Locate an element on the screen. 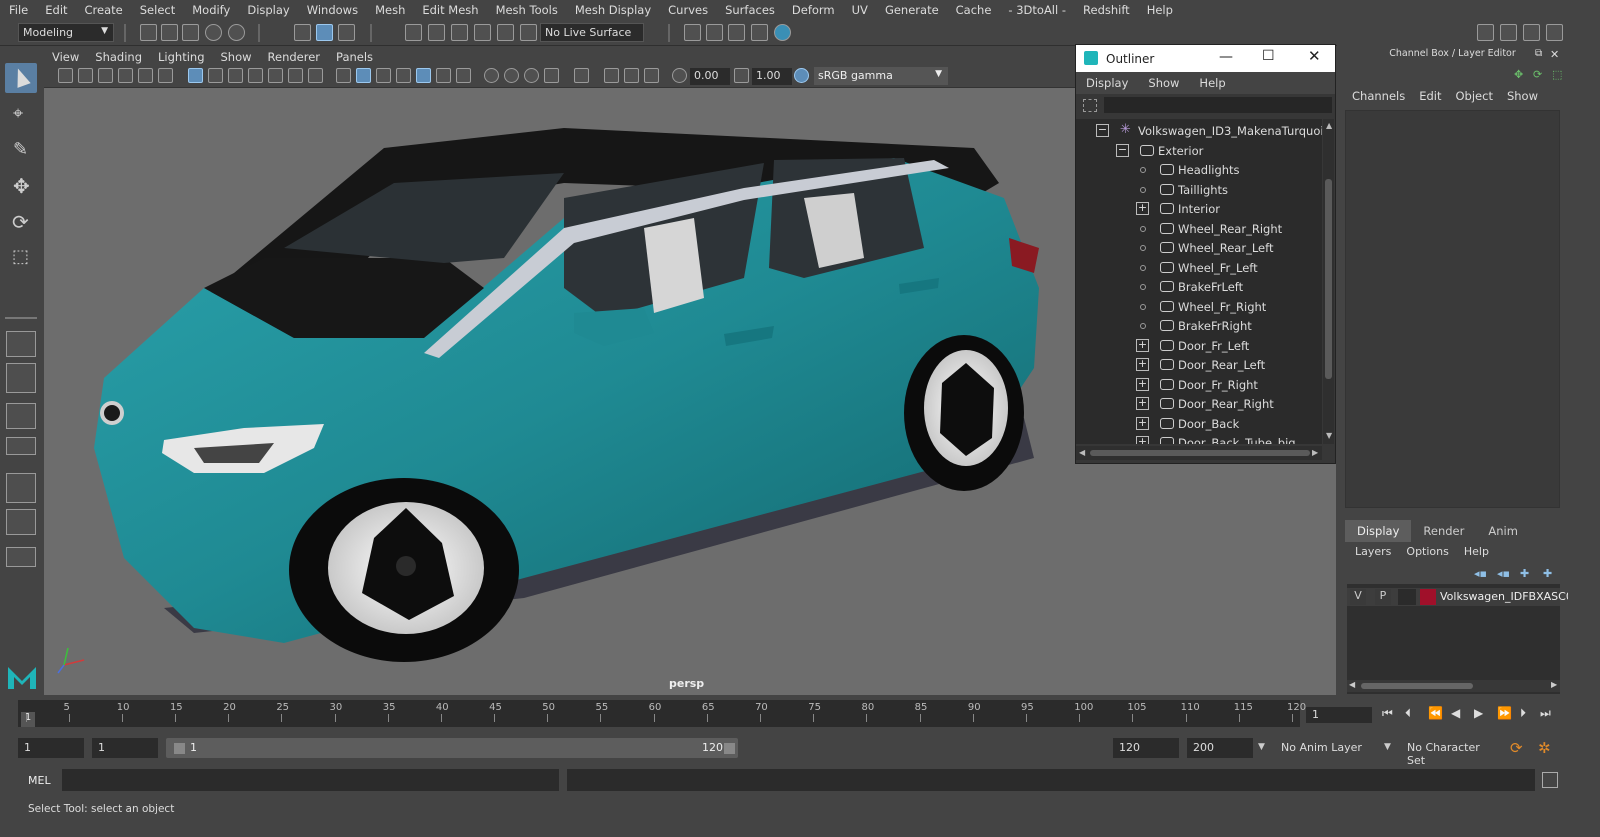 The width and height of the screenshot is (1600, 837). render-frame-icon is located at coordinates (714, 32).